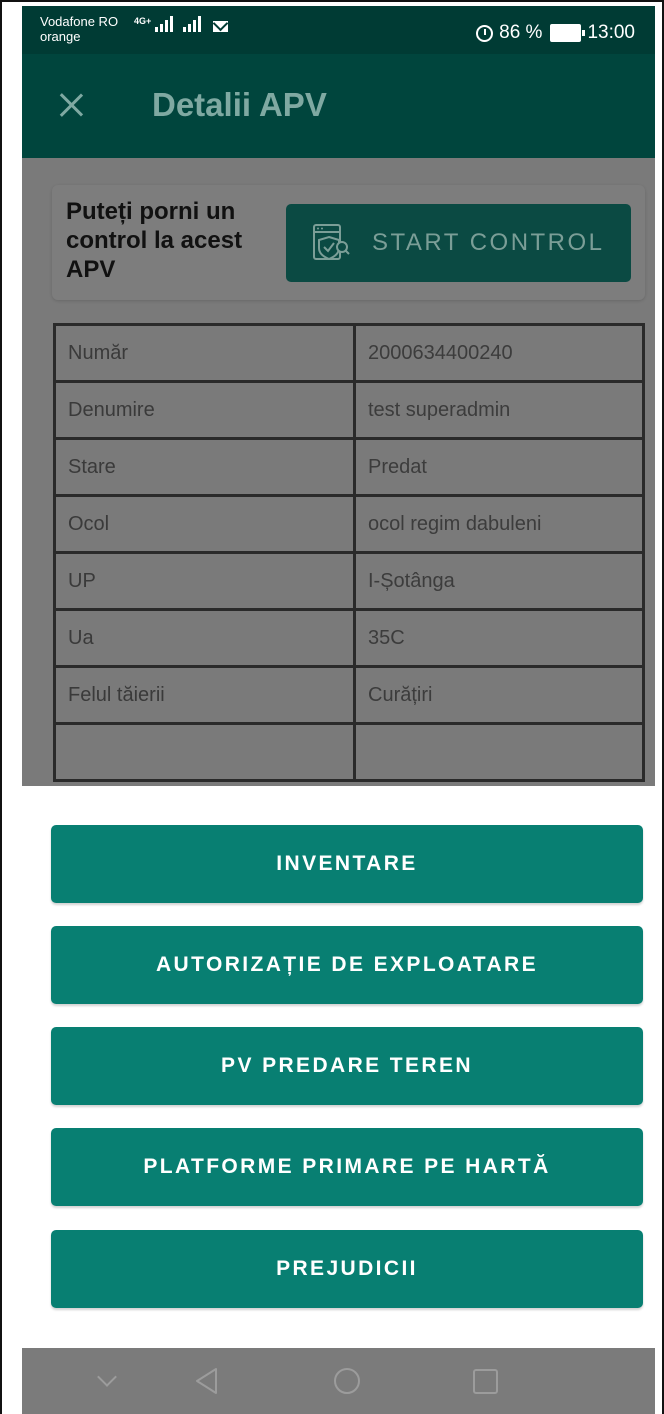  I want to click on page-title: Detalii APV, so click(239, 104).